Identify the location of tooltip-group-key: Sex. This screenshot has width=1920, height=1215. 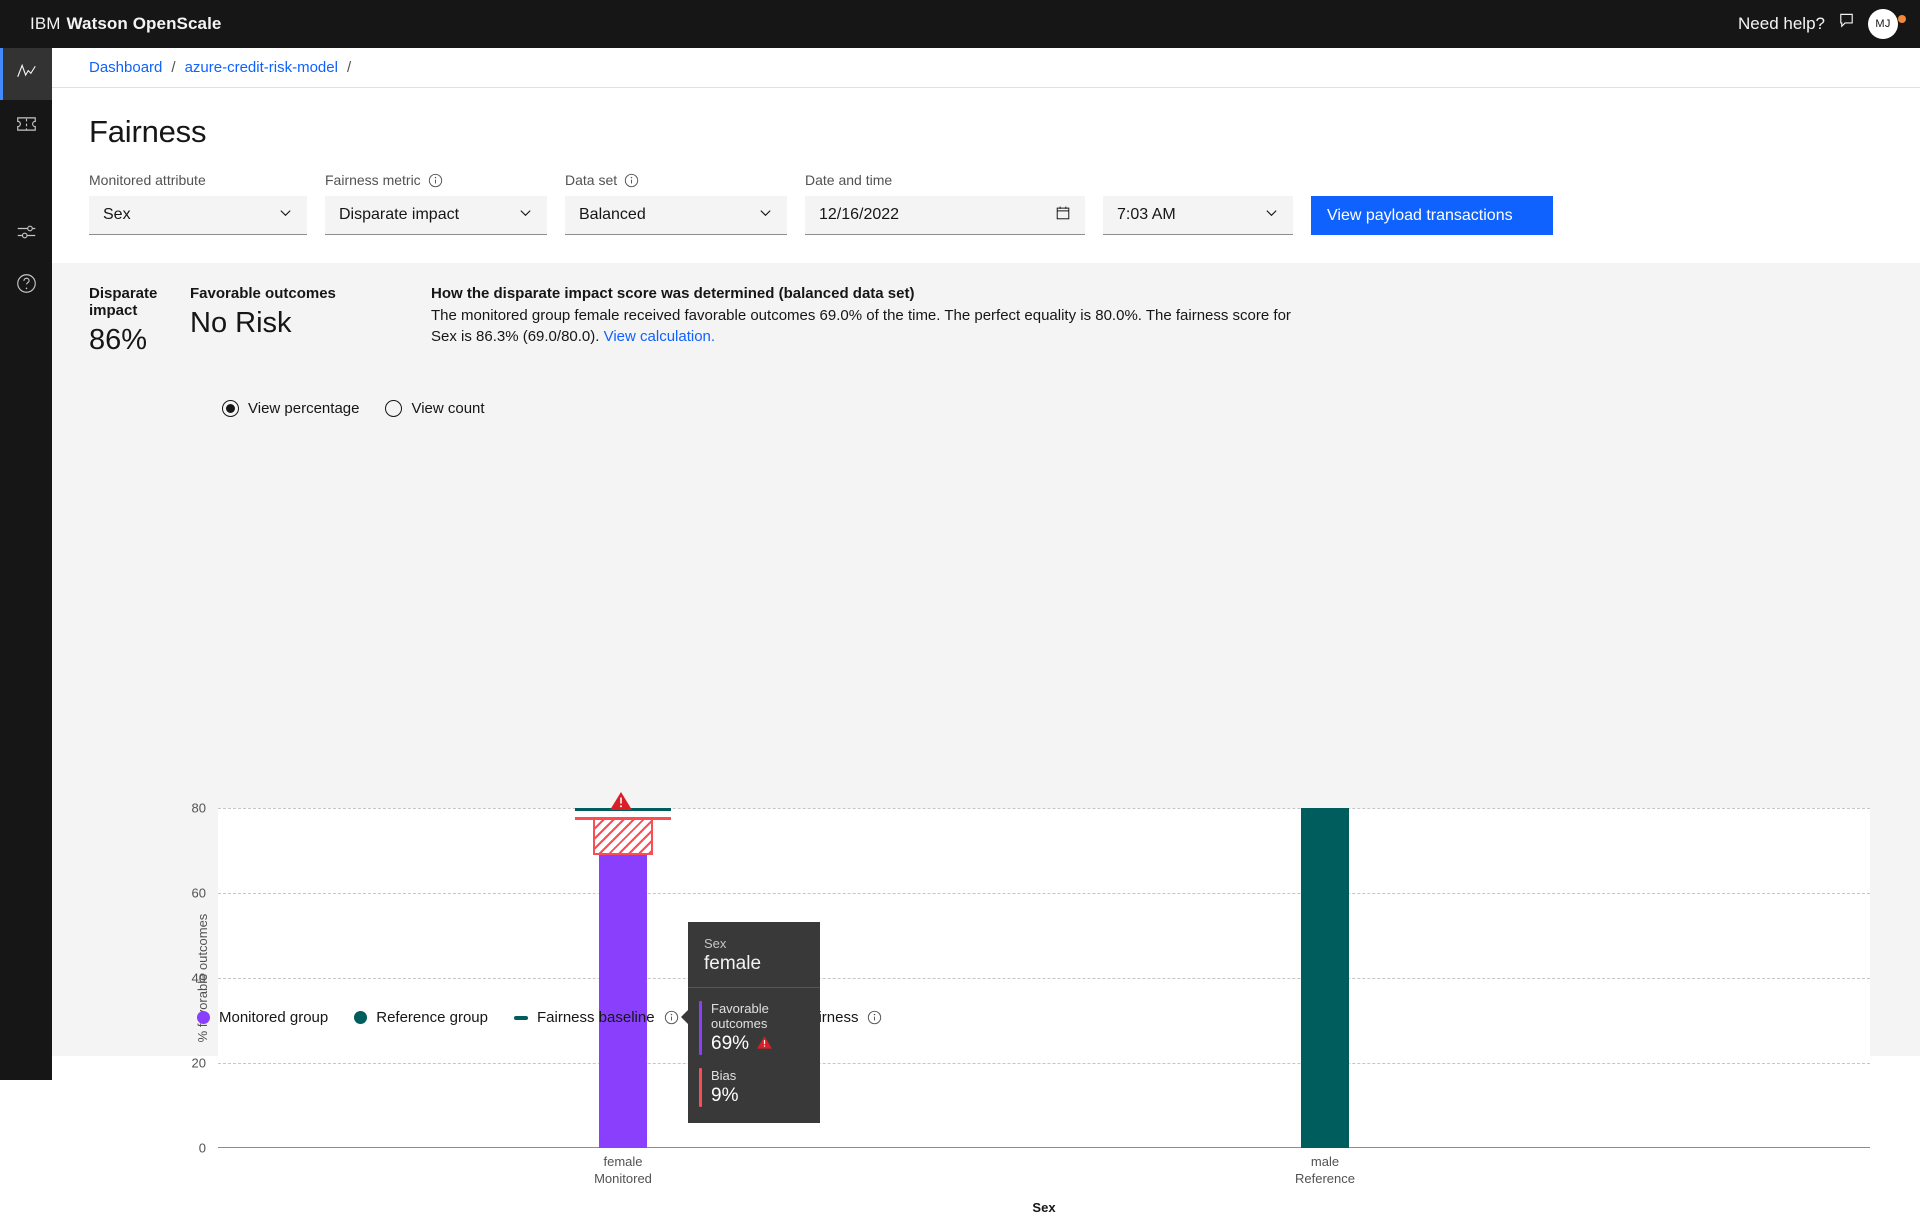
(715, 943).